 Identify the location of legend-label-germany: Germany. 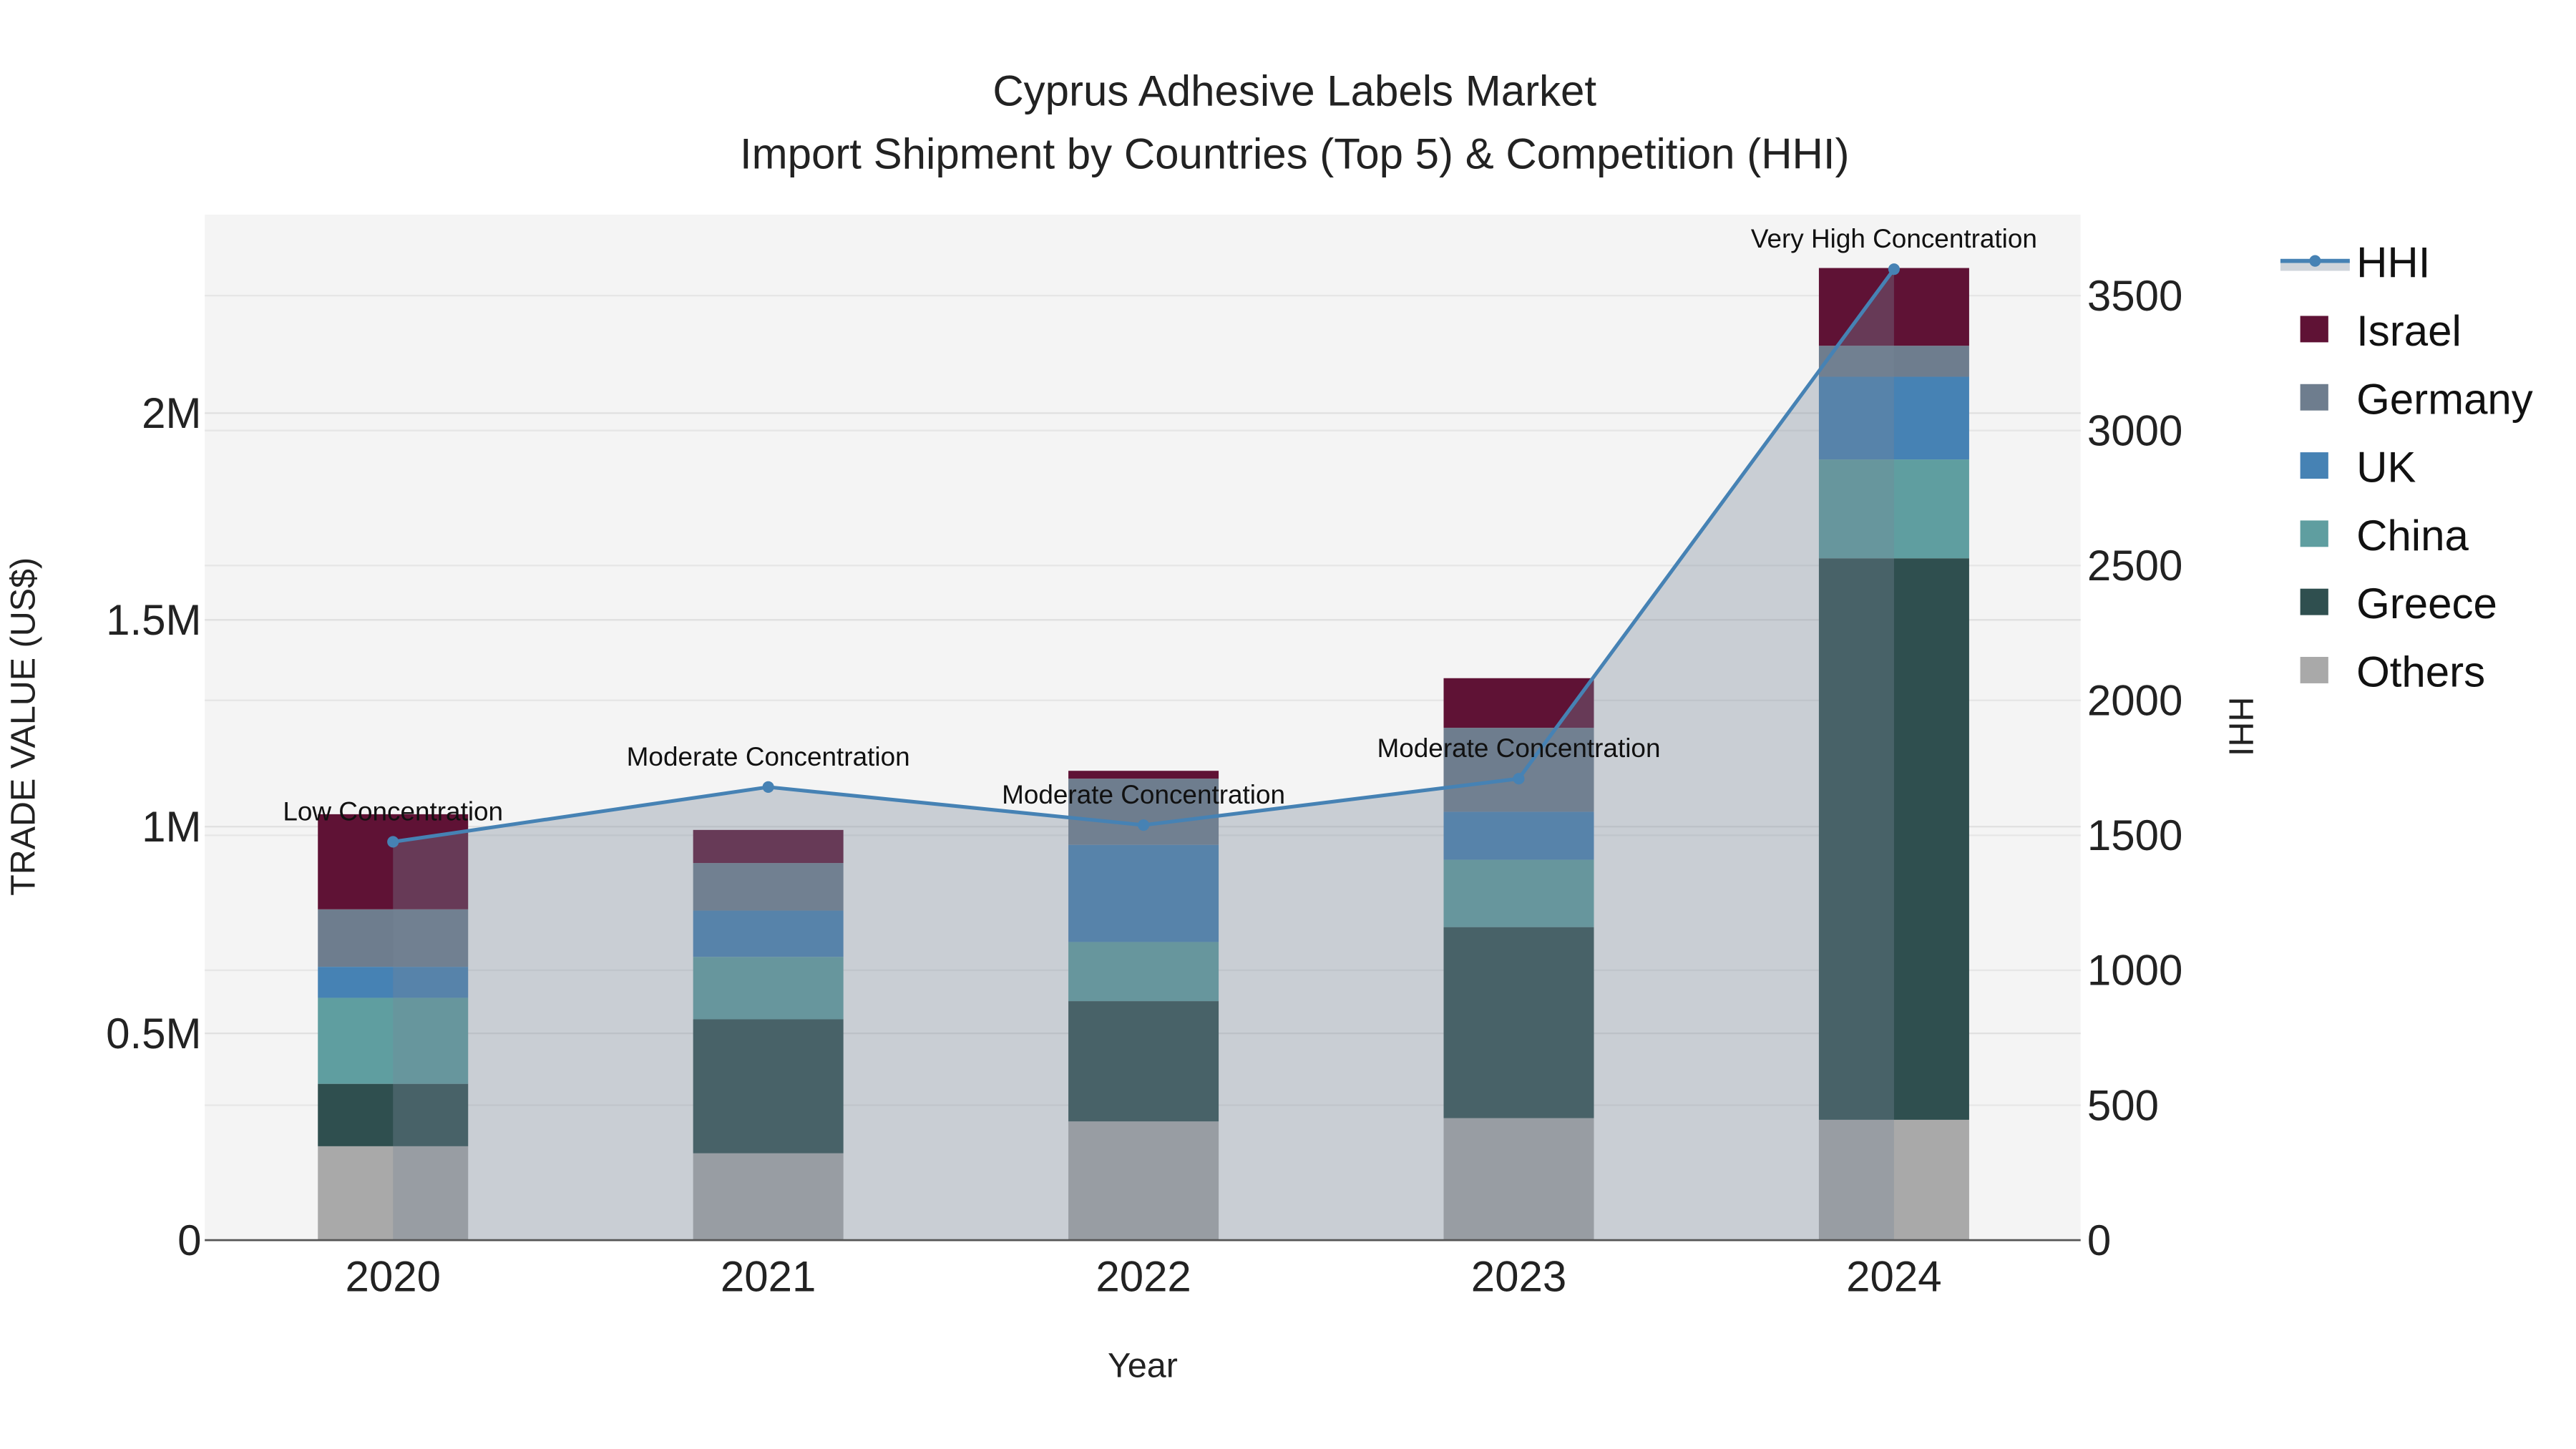
(2444, 399).